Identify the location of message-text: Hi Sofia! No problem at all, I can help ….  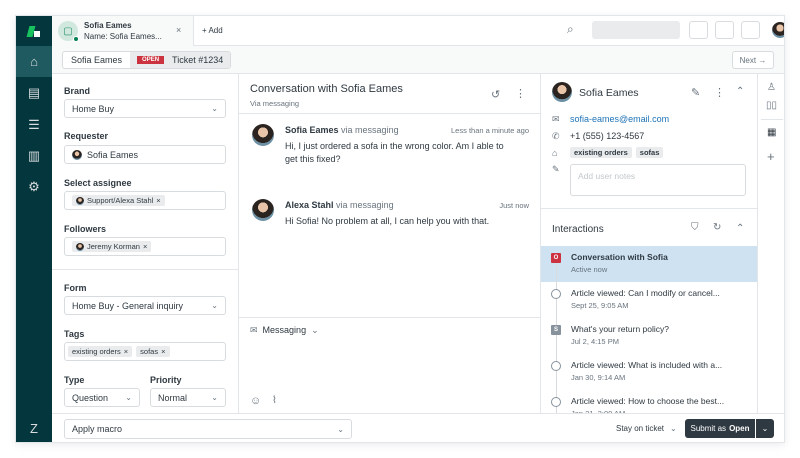
(387, 221).